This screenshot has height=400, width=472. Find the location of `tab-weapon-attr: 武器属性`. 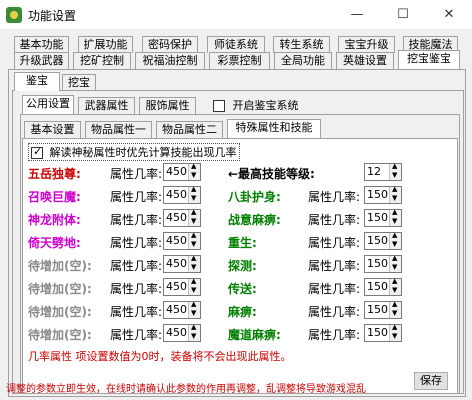

tab-weapon-attr: 武器属性 is located at coordinates (106, 105).